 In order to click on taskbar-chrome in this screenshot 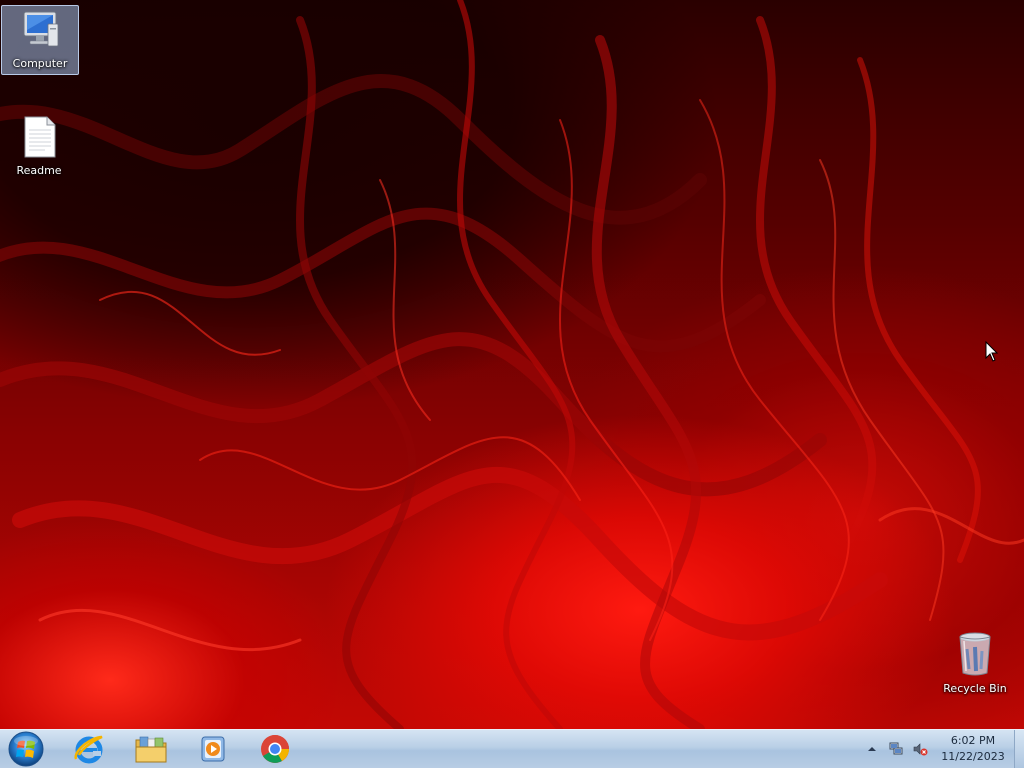, I will do `click(275, 749)`.